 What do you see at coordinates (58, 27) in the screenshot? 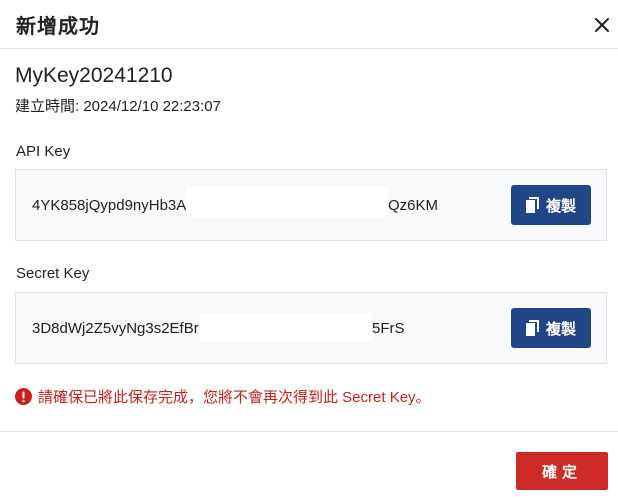
I see `dialog-title: 新增成功` at bounding box center [58, 27].